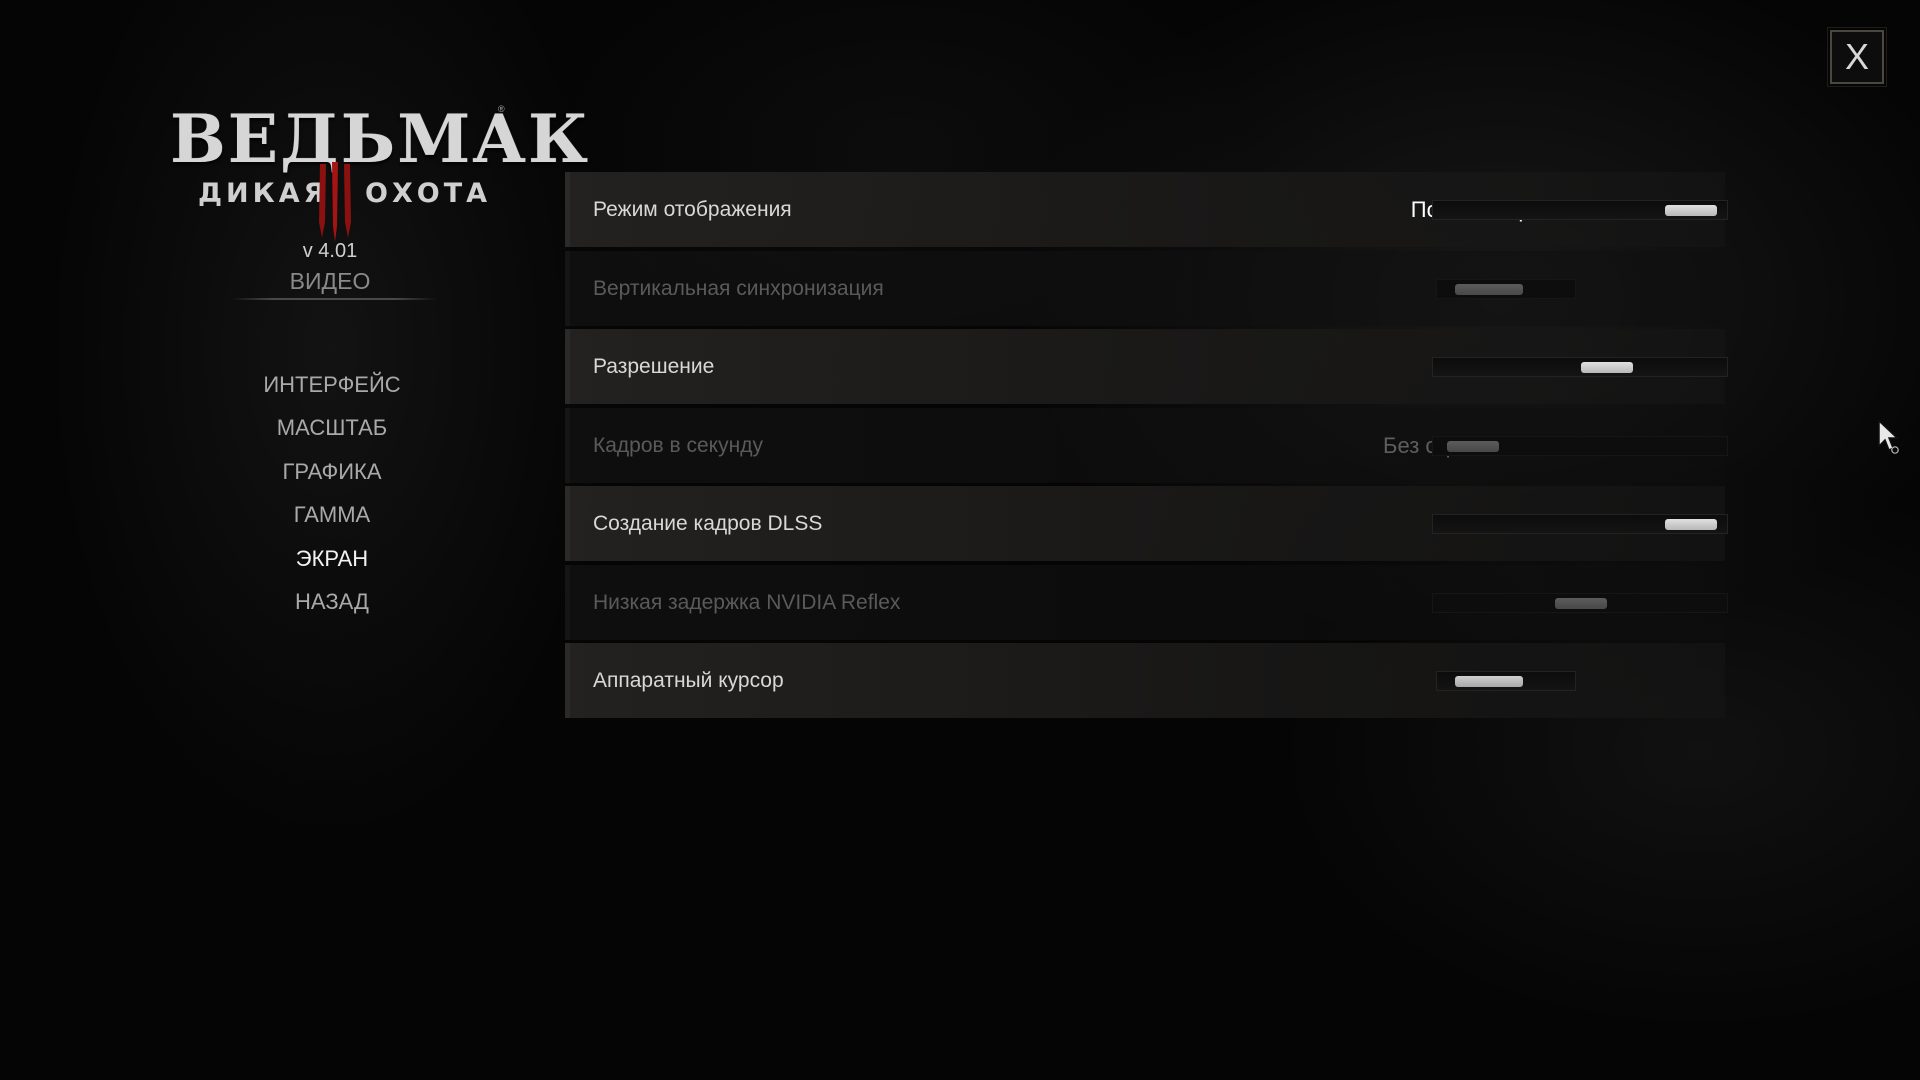 The image size is (1920, 1080). I want to click on setting-label: Разрешение, so click(654, 366).